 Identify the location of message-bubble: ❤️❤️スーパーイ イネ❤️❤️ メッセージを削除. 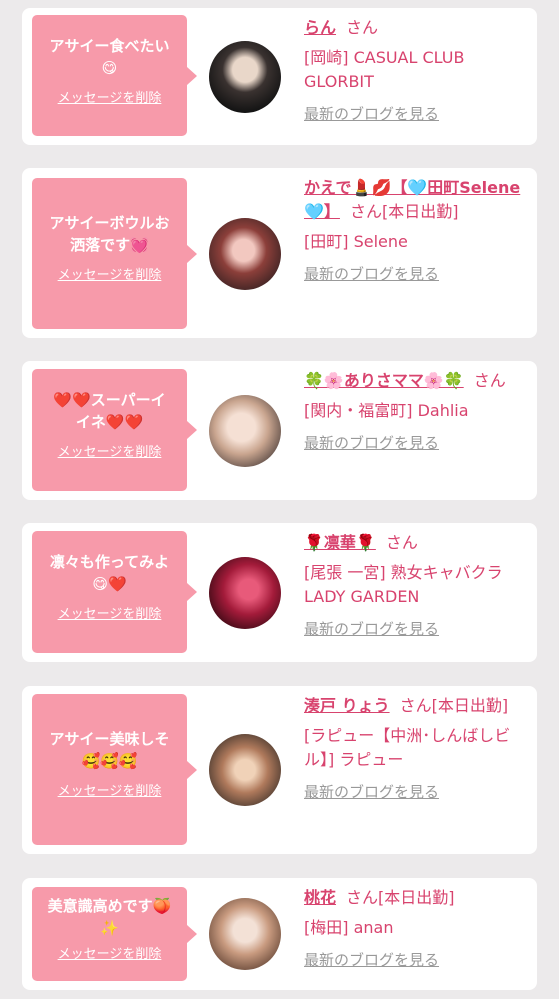
(114, 430).